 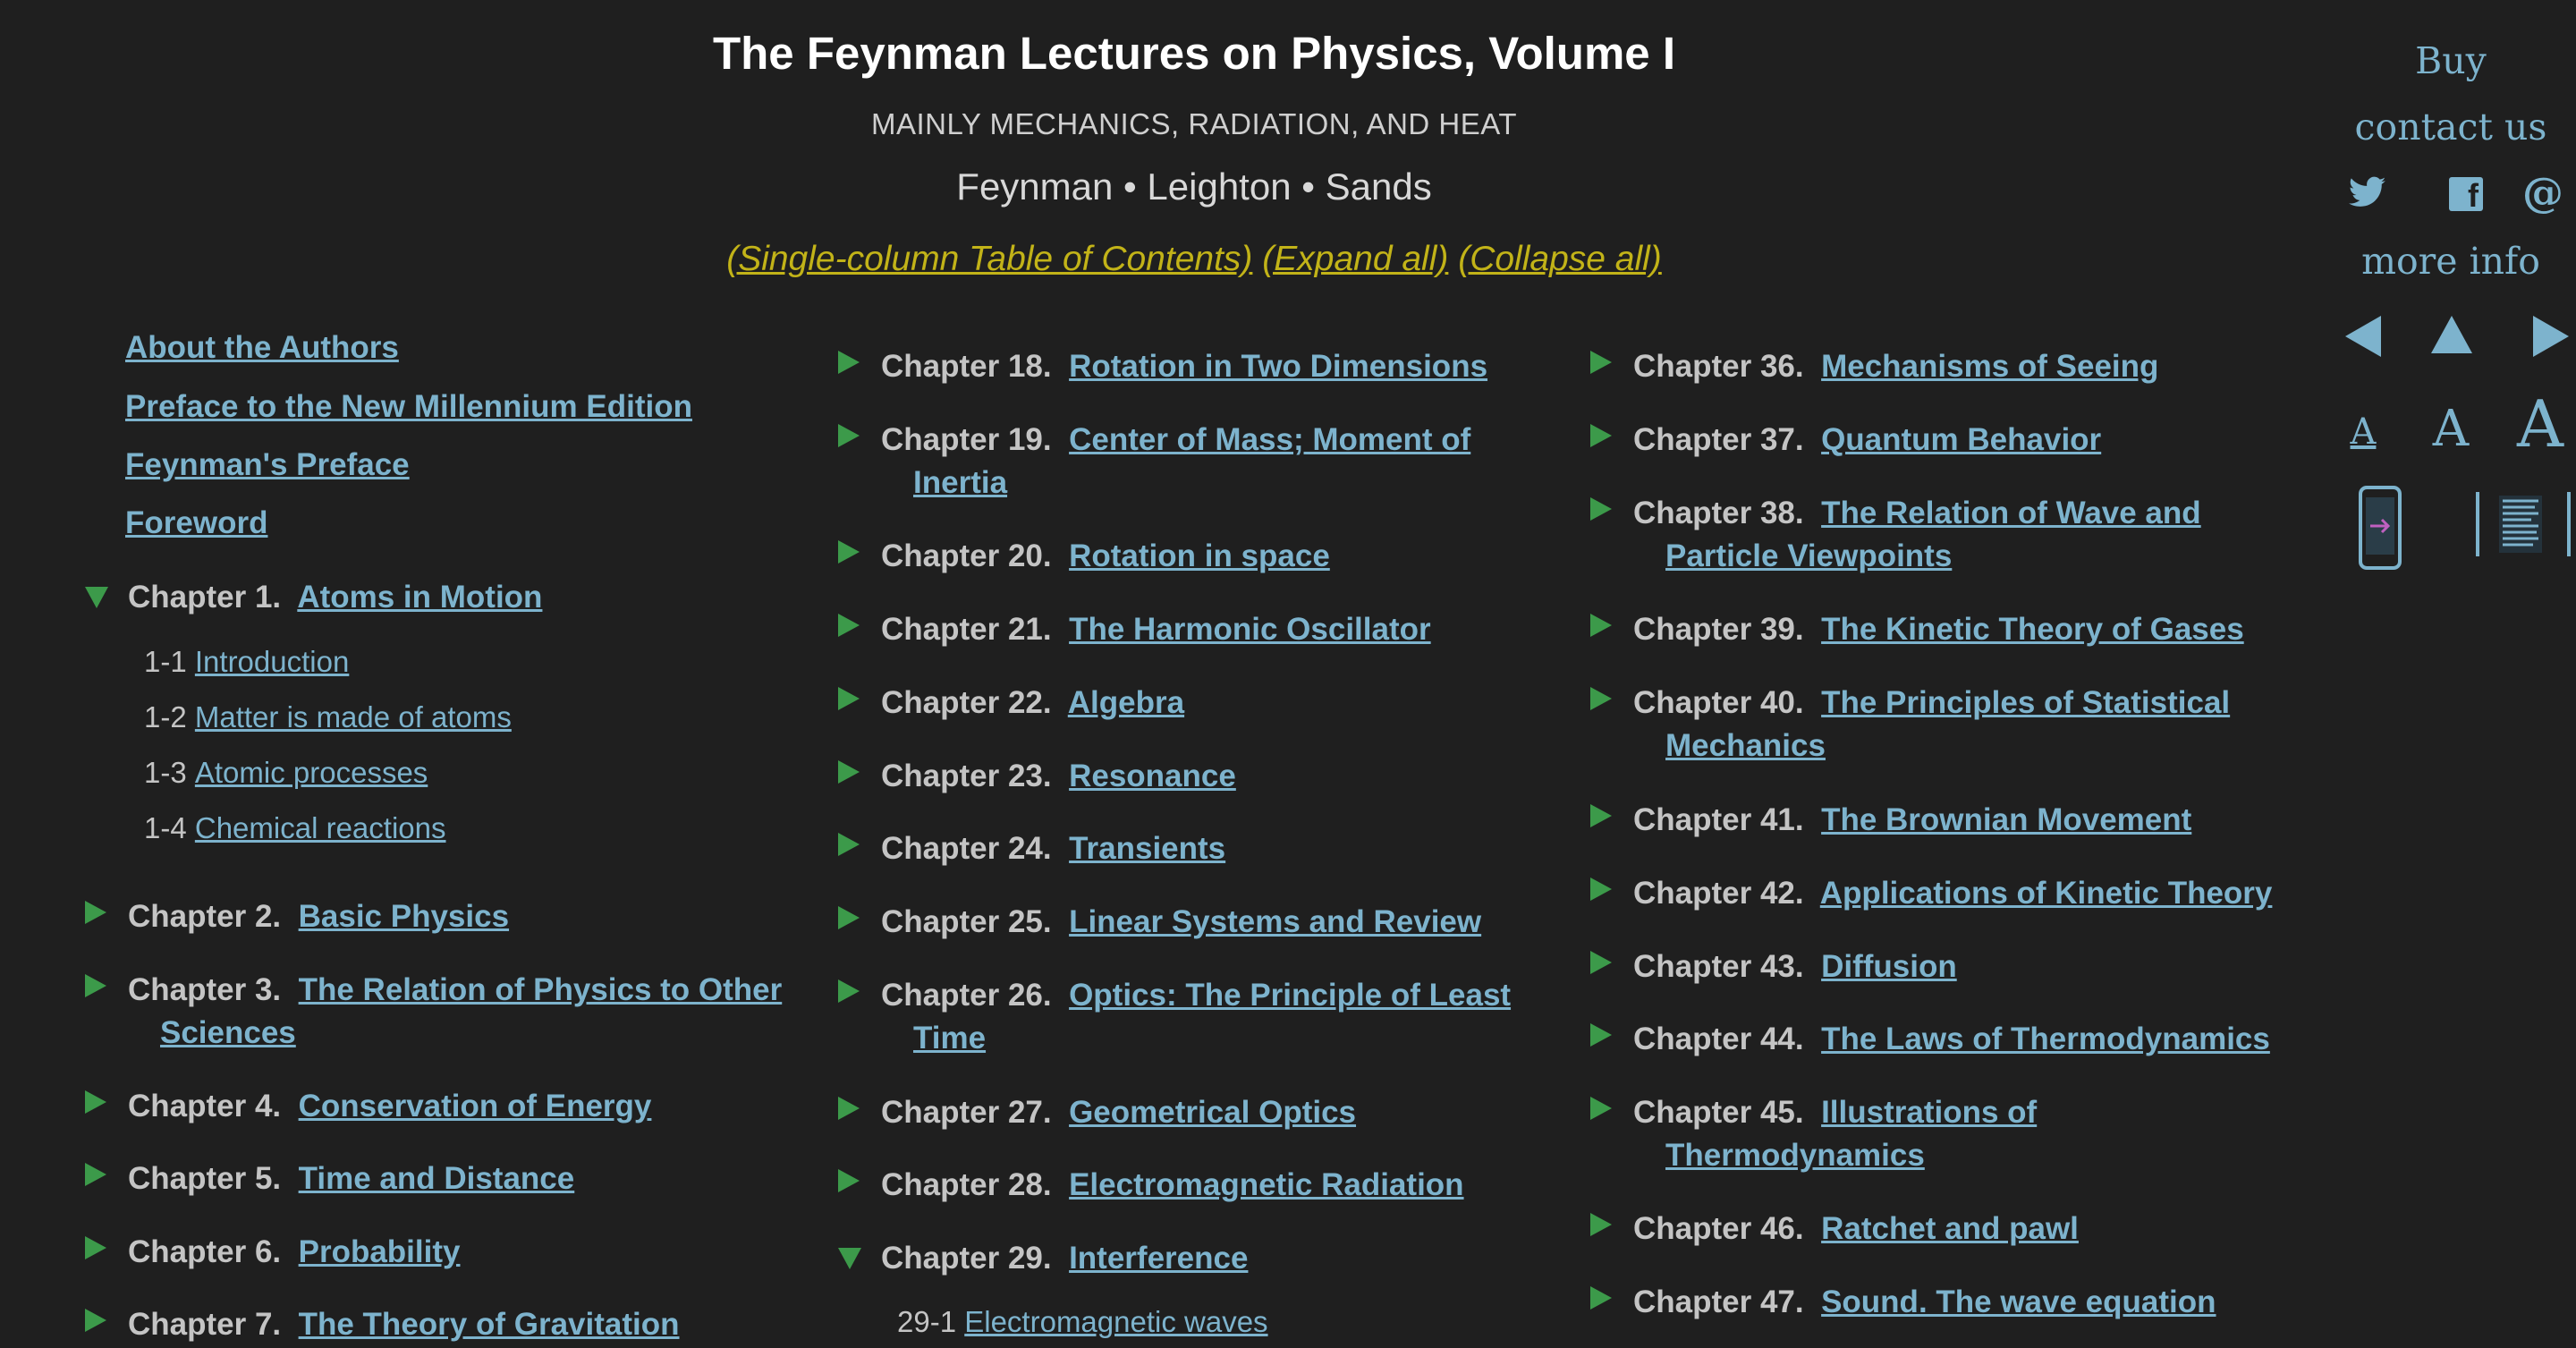 I want to click on chapter-title-link-continued: Time, so click(x=949, y=1038).